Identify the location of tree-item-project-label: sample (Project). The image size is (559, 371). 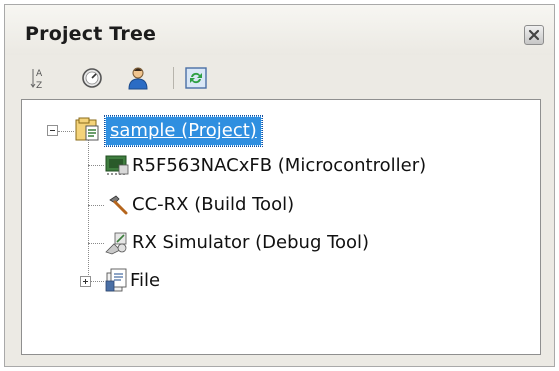
(183, 131).